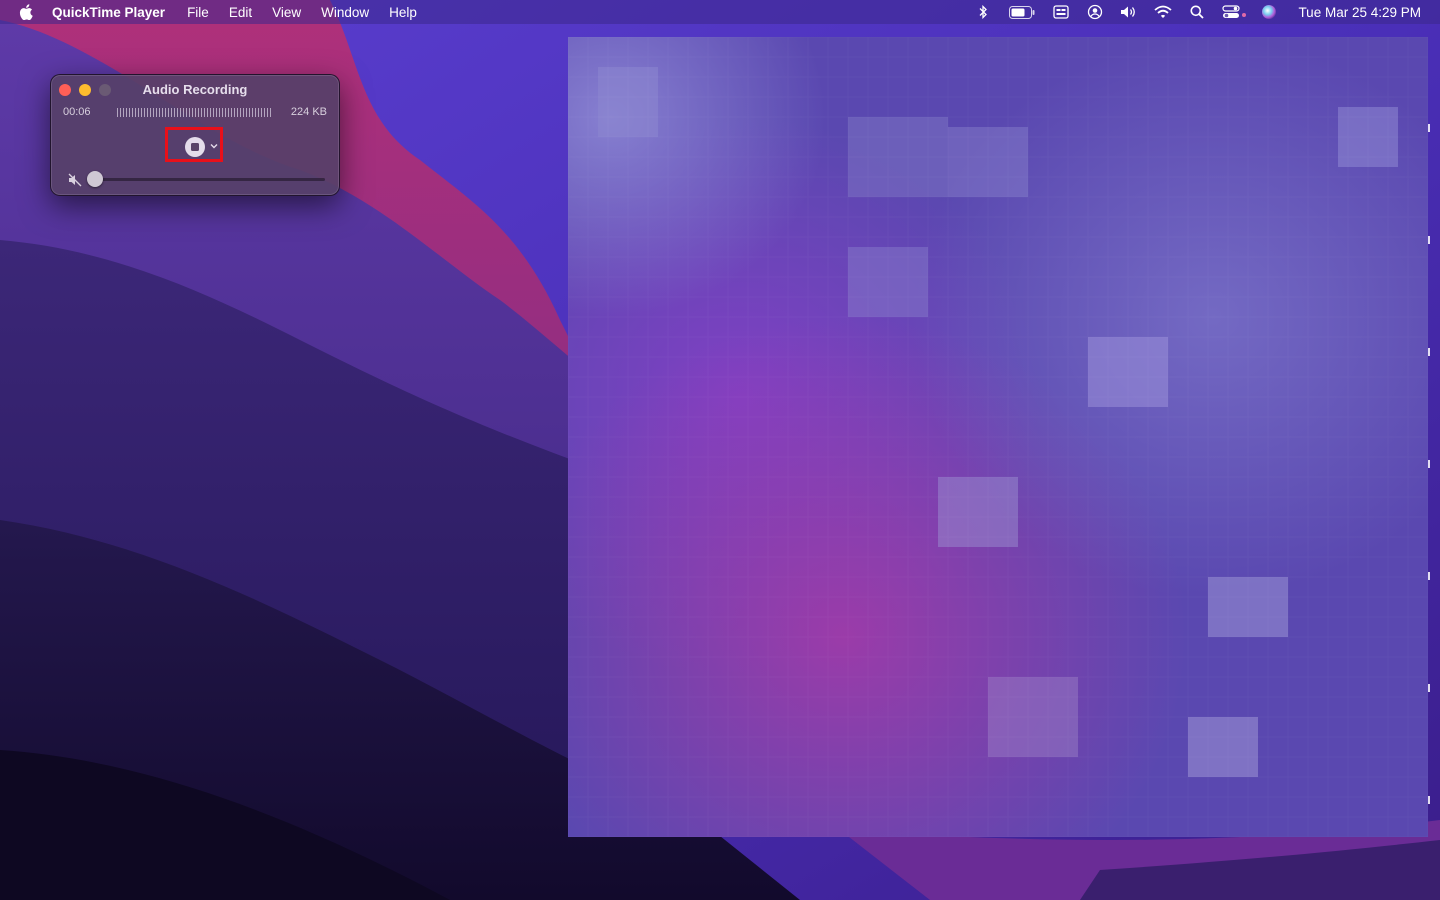 The width and height of the screenshot is (1440, 900). I want to click on file-size: 224 KB, so click(308, 112).